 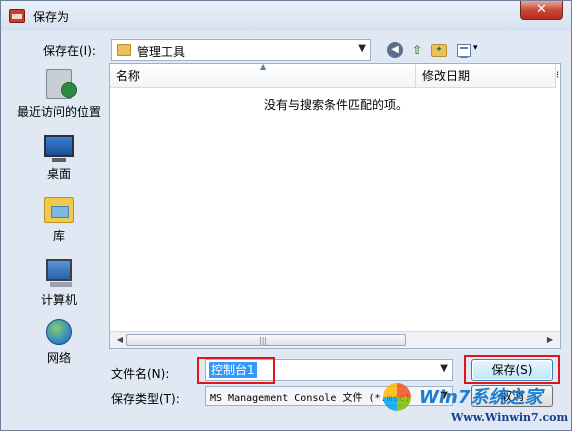 I want to click on scroll-right-icon: ▶, so click(x=550, y=340).